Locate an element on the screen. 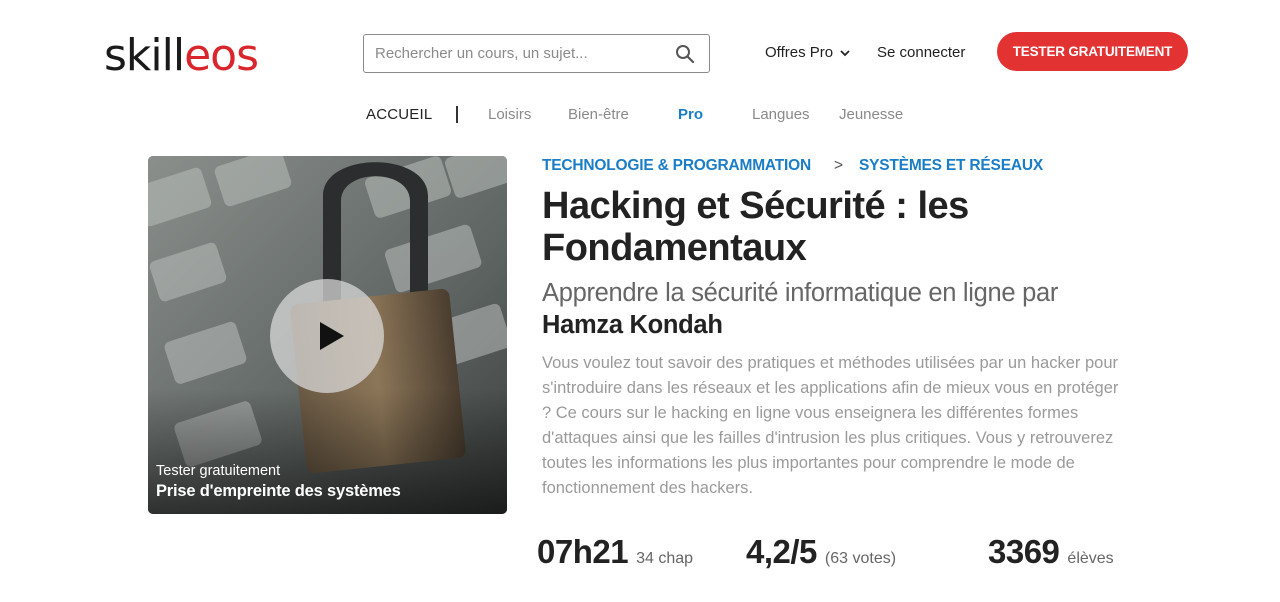  stat-rating: 4,2/5 (63 votes) is located at coordinates (821, 552).